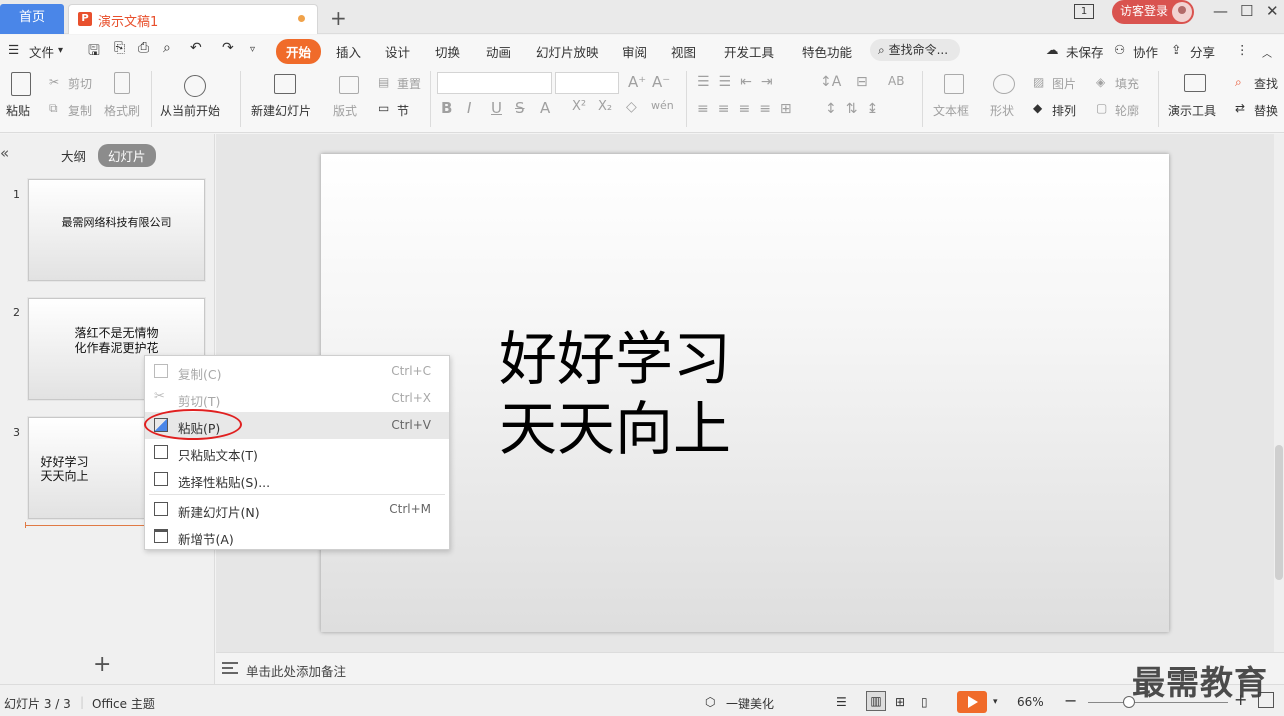  I want to click on slide-text-box: 好好学习 天天向上, so click(615, 394).